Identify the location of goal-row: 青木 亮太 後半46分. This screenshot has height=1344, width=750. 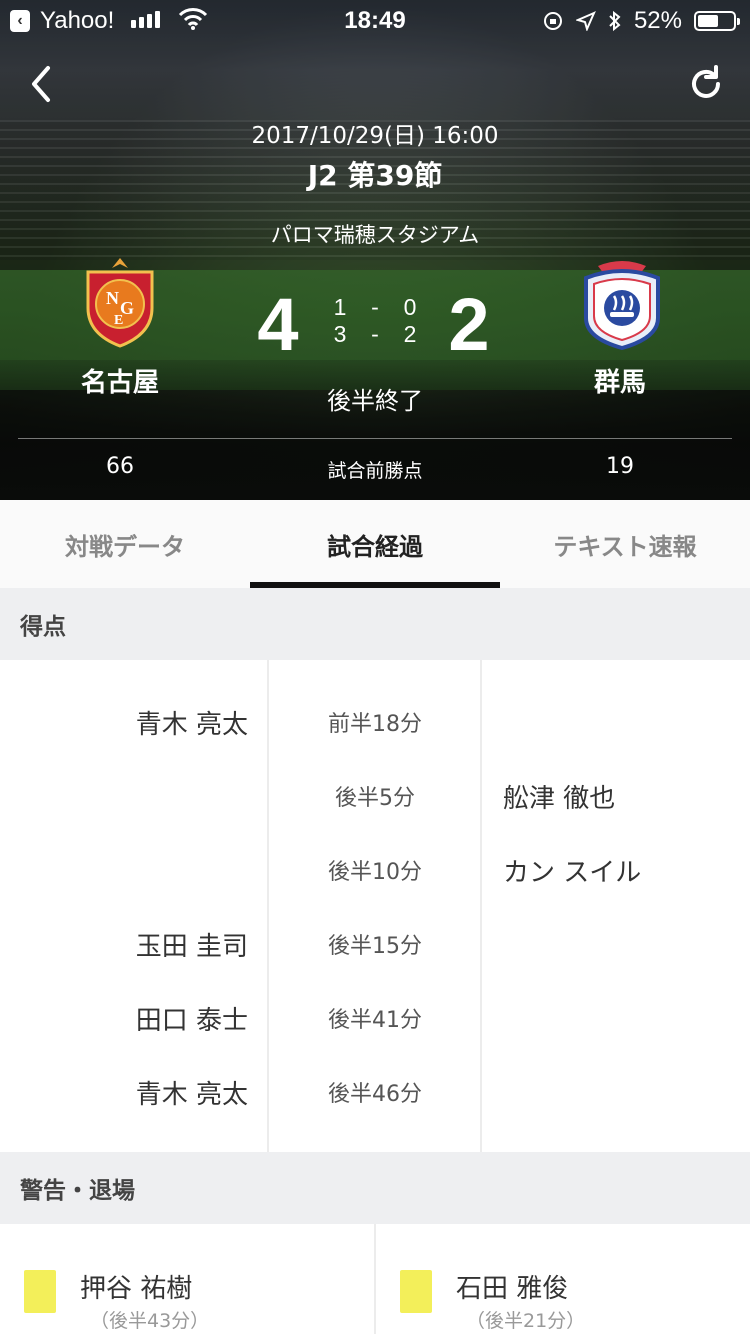
(375, 1092).